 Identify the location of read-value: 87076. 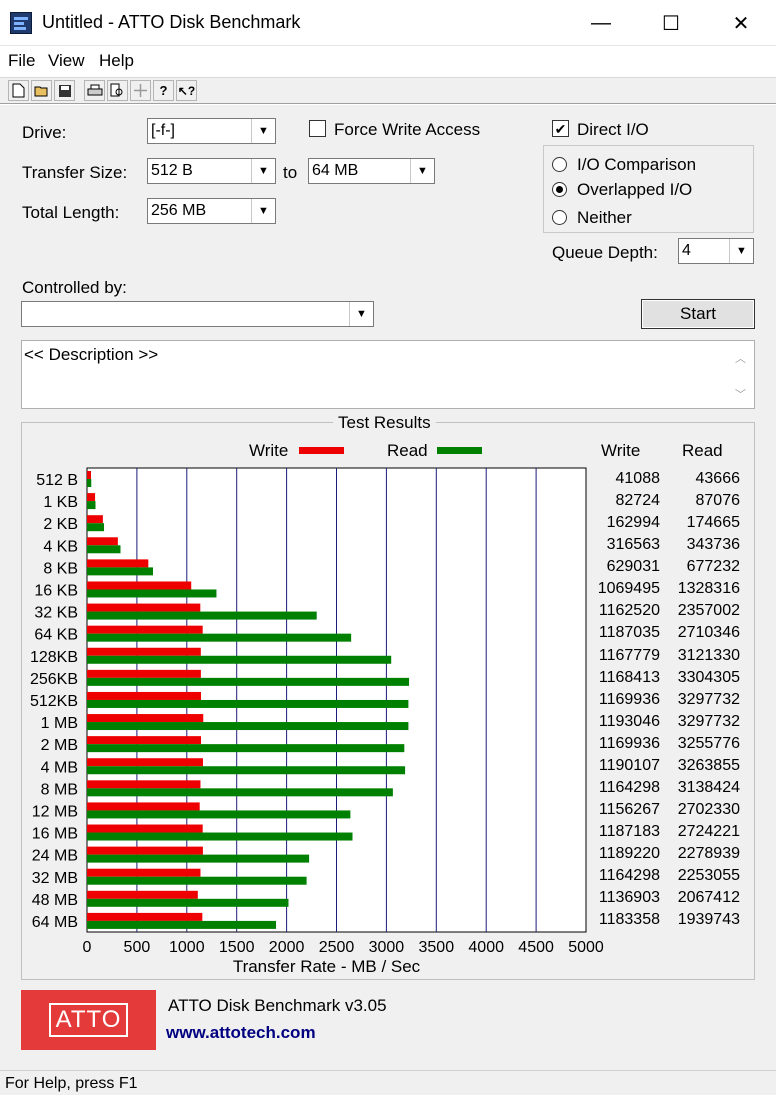
(718, 501).